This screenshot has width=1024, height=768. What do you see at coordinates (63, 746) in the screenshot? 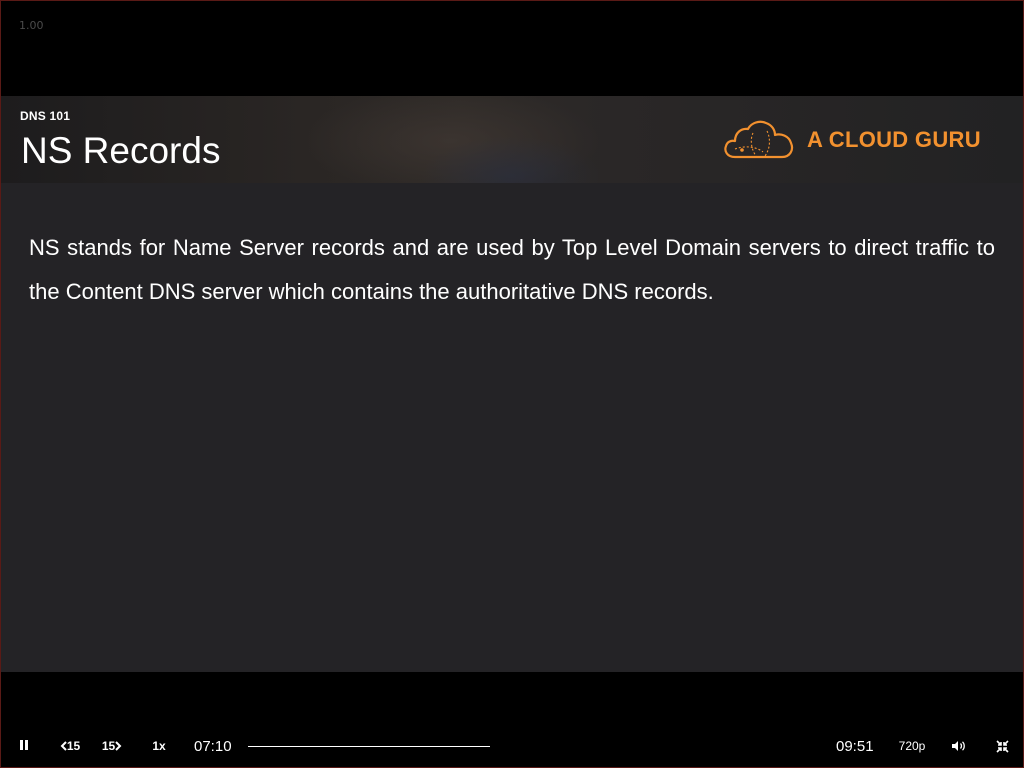
I see `rewind-icon` at bounding box center [63, 746].